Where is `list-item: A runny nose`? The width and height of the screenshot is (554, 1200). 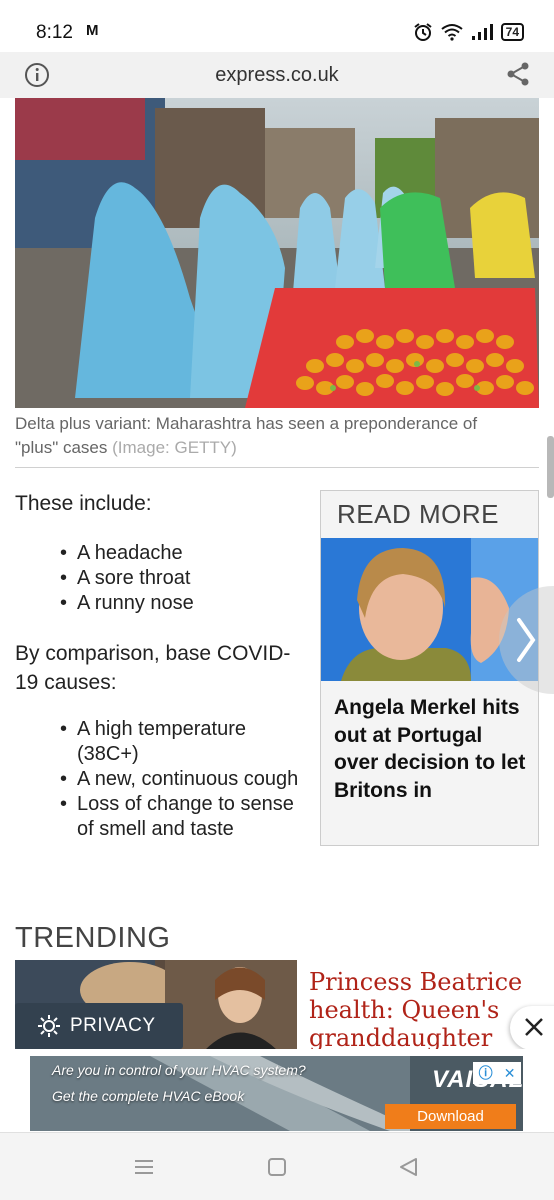 list-item: A runny nose is located at coordinates (182, 603).